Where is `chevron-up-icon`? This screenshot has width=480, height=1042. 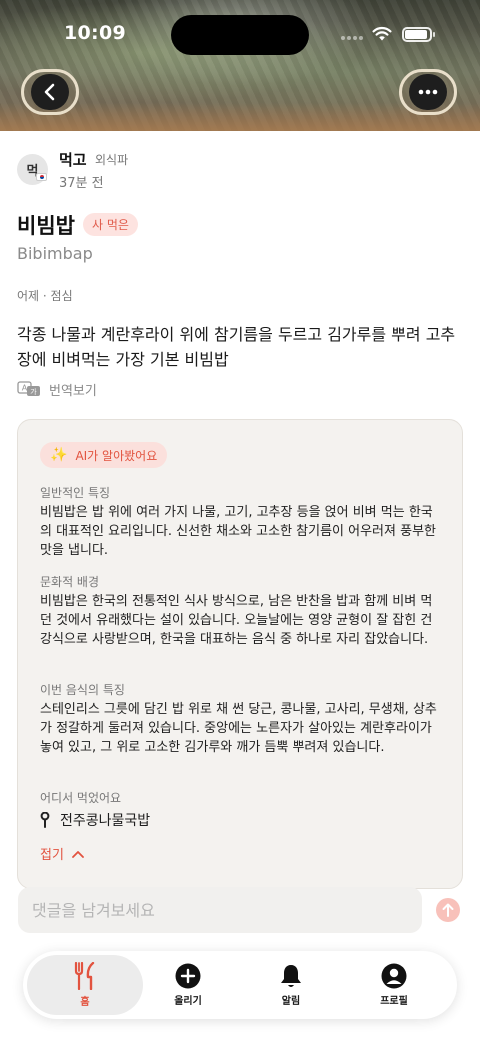
chevron-up-icon is located at coordinates (78, 854).